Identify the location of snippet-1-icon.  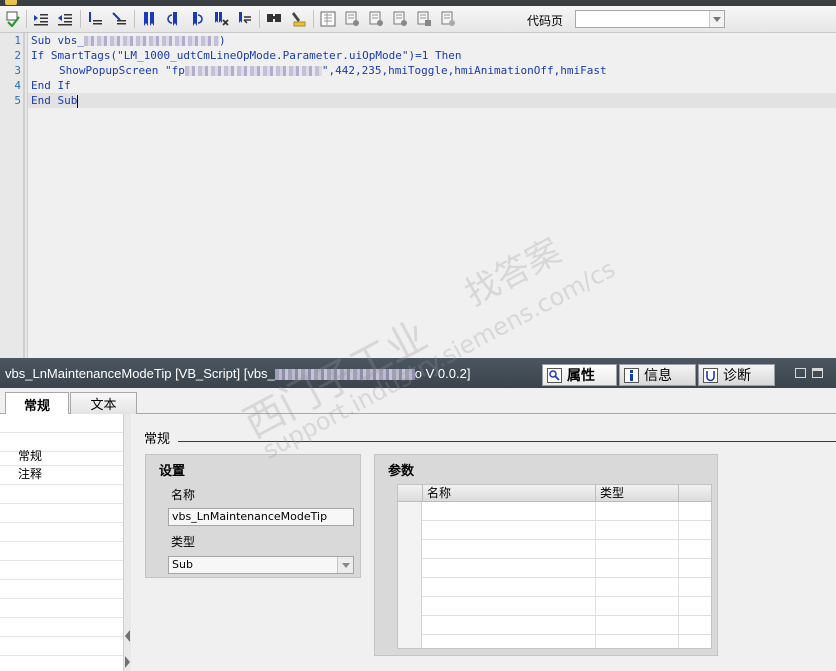
(328, 18).